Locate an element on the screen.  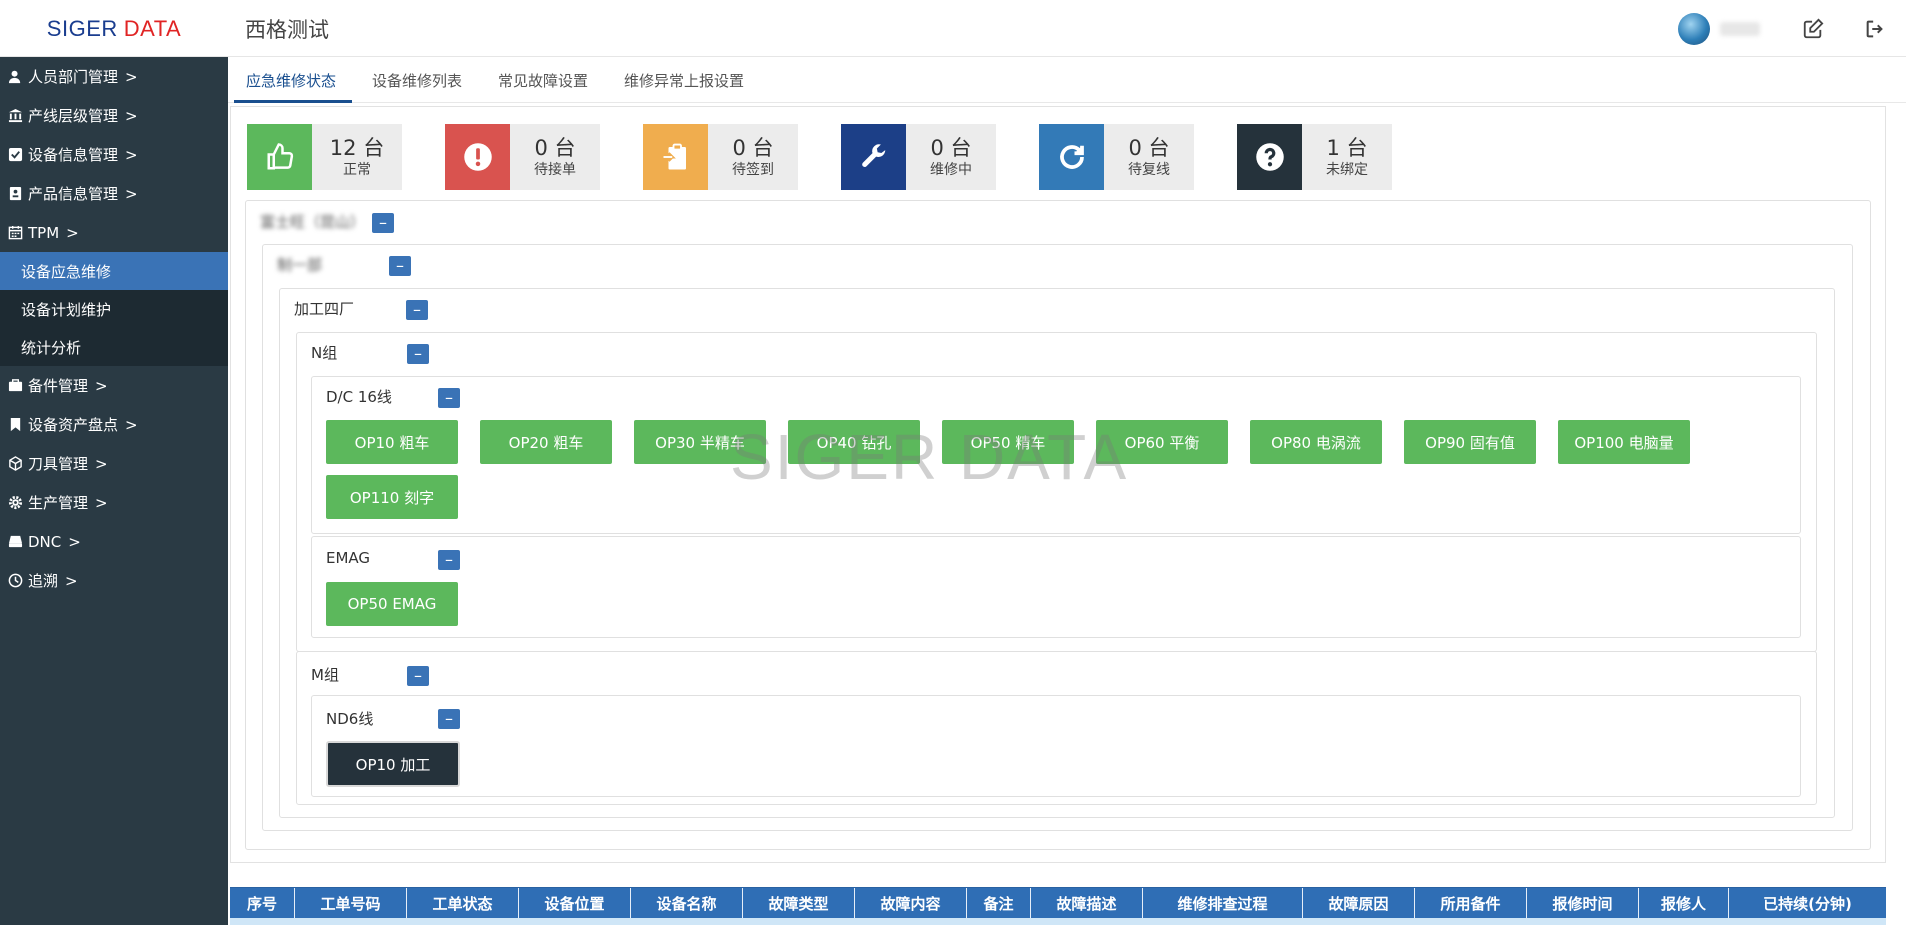
equipment-op50: OP50 精车 is located at coordinates (1008, 442).